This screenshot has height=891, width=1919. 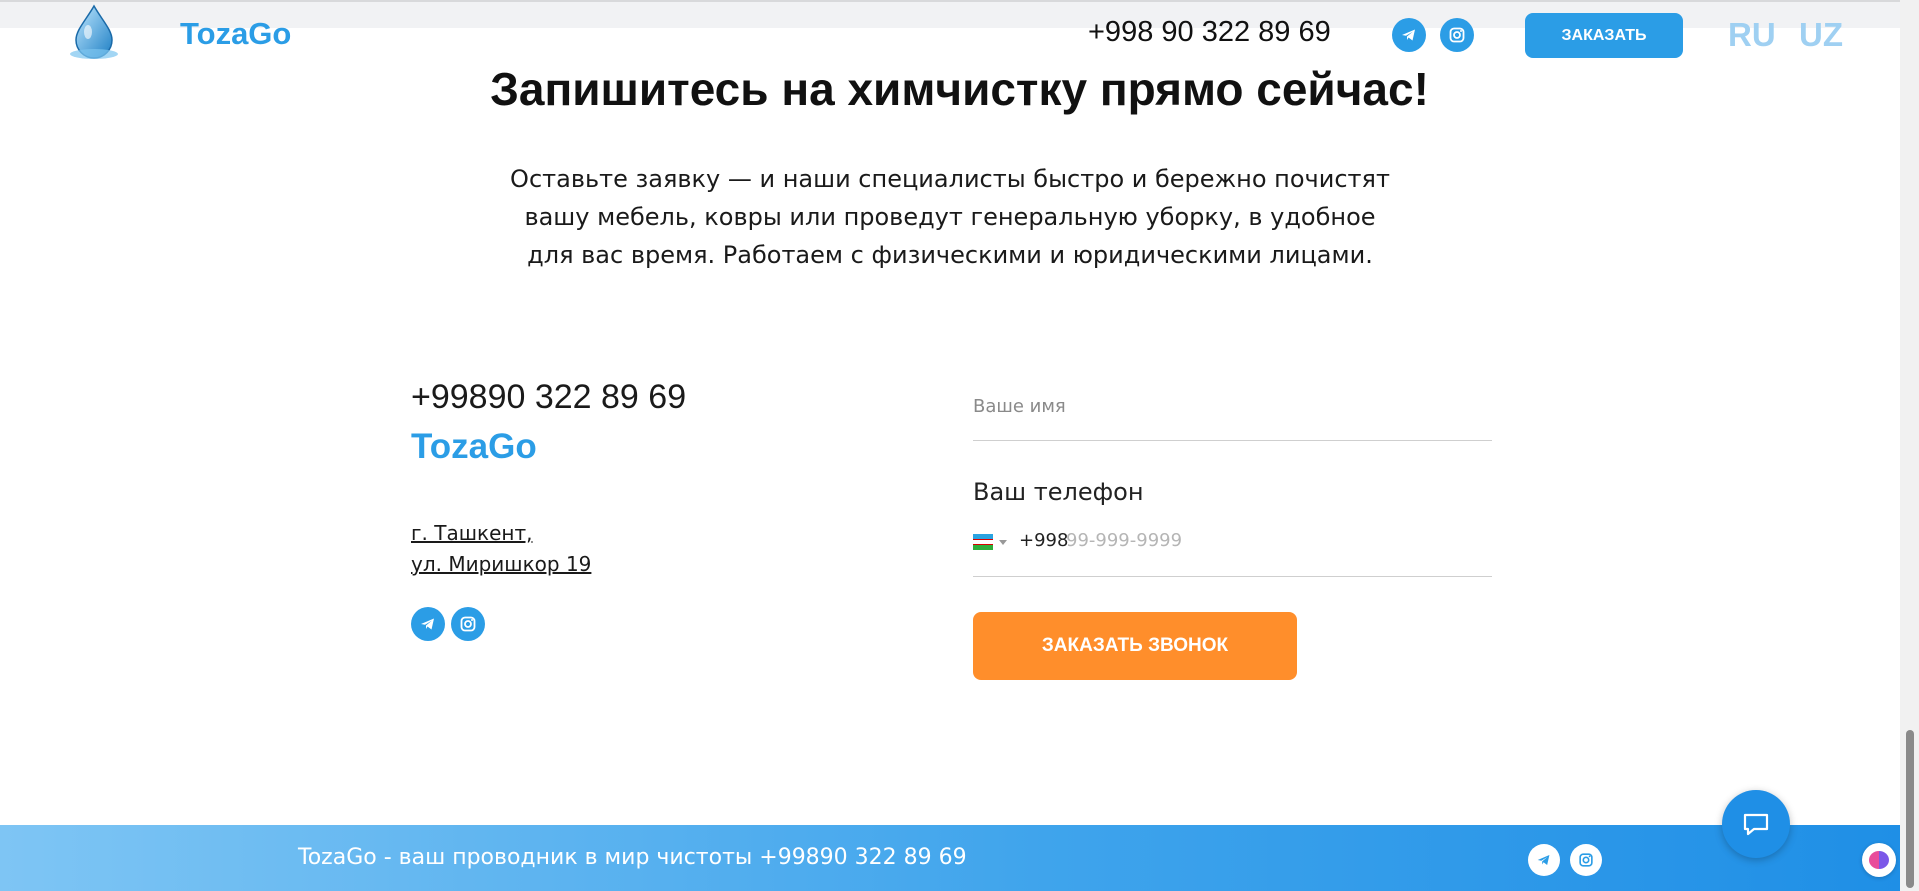 What do you see at coordinates (1879, 860) in the screenshot?
I see `assistant-widget-icon` at bounding box center [1879, 860].